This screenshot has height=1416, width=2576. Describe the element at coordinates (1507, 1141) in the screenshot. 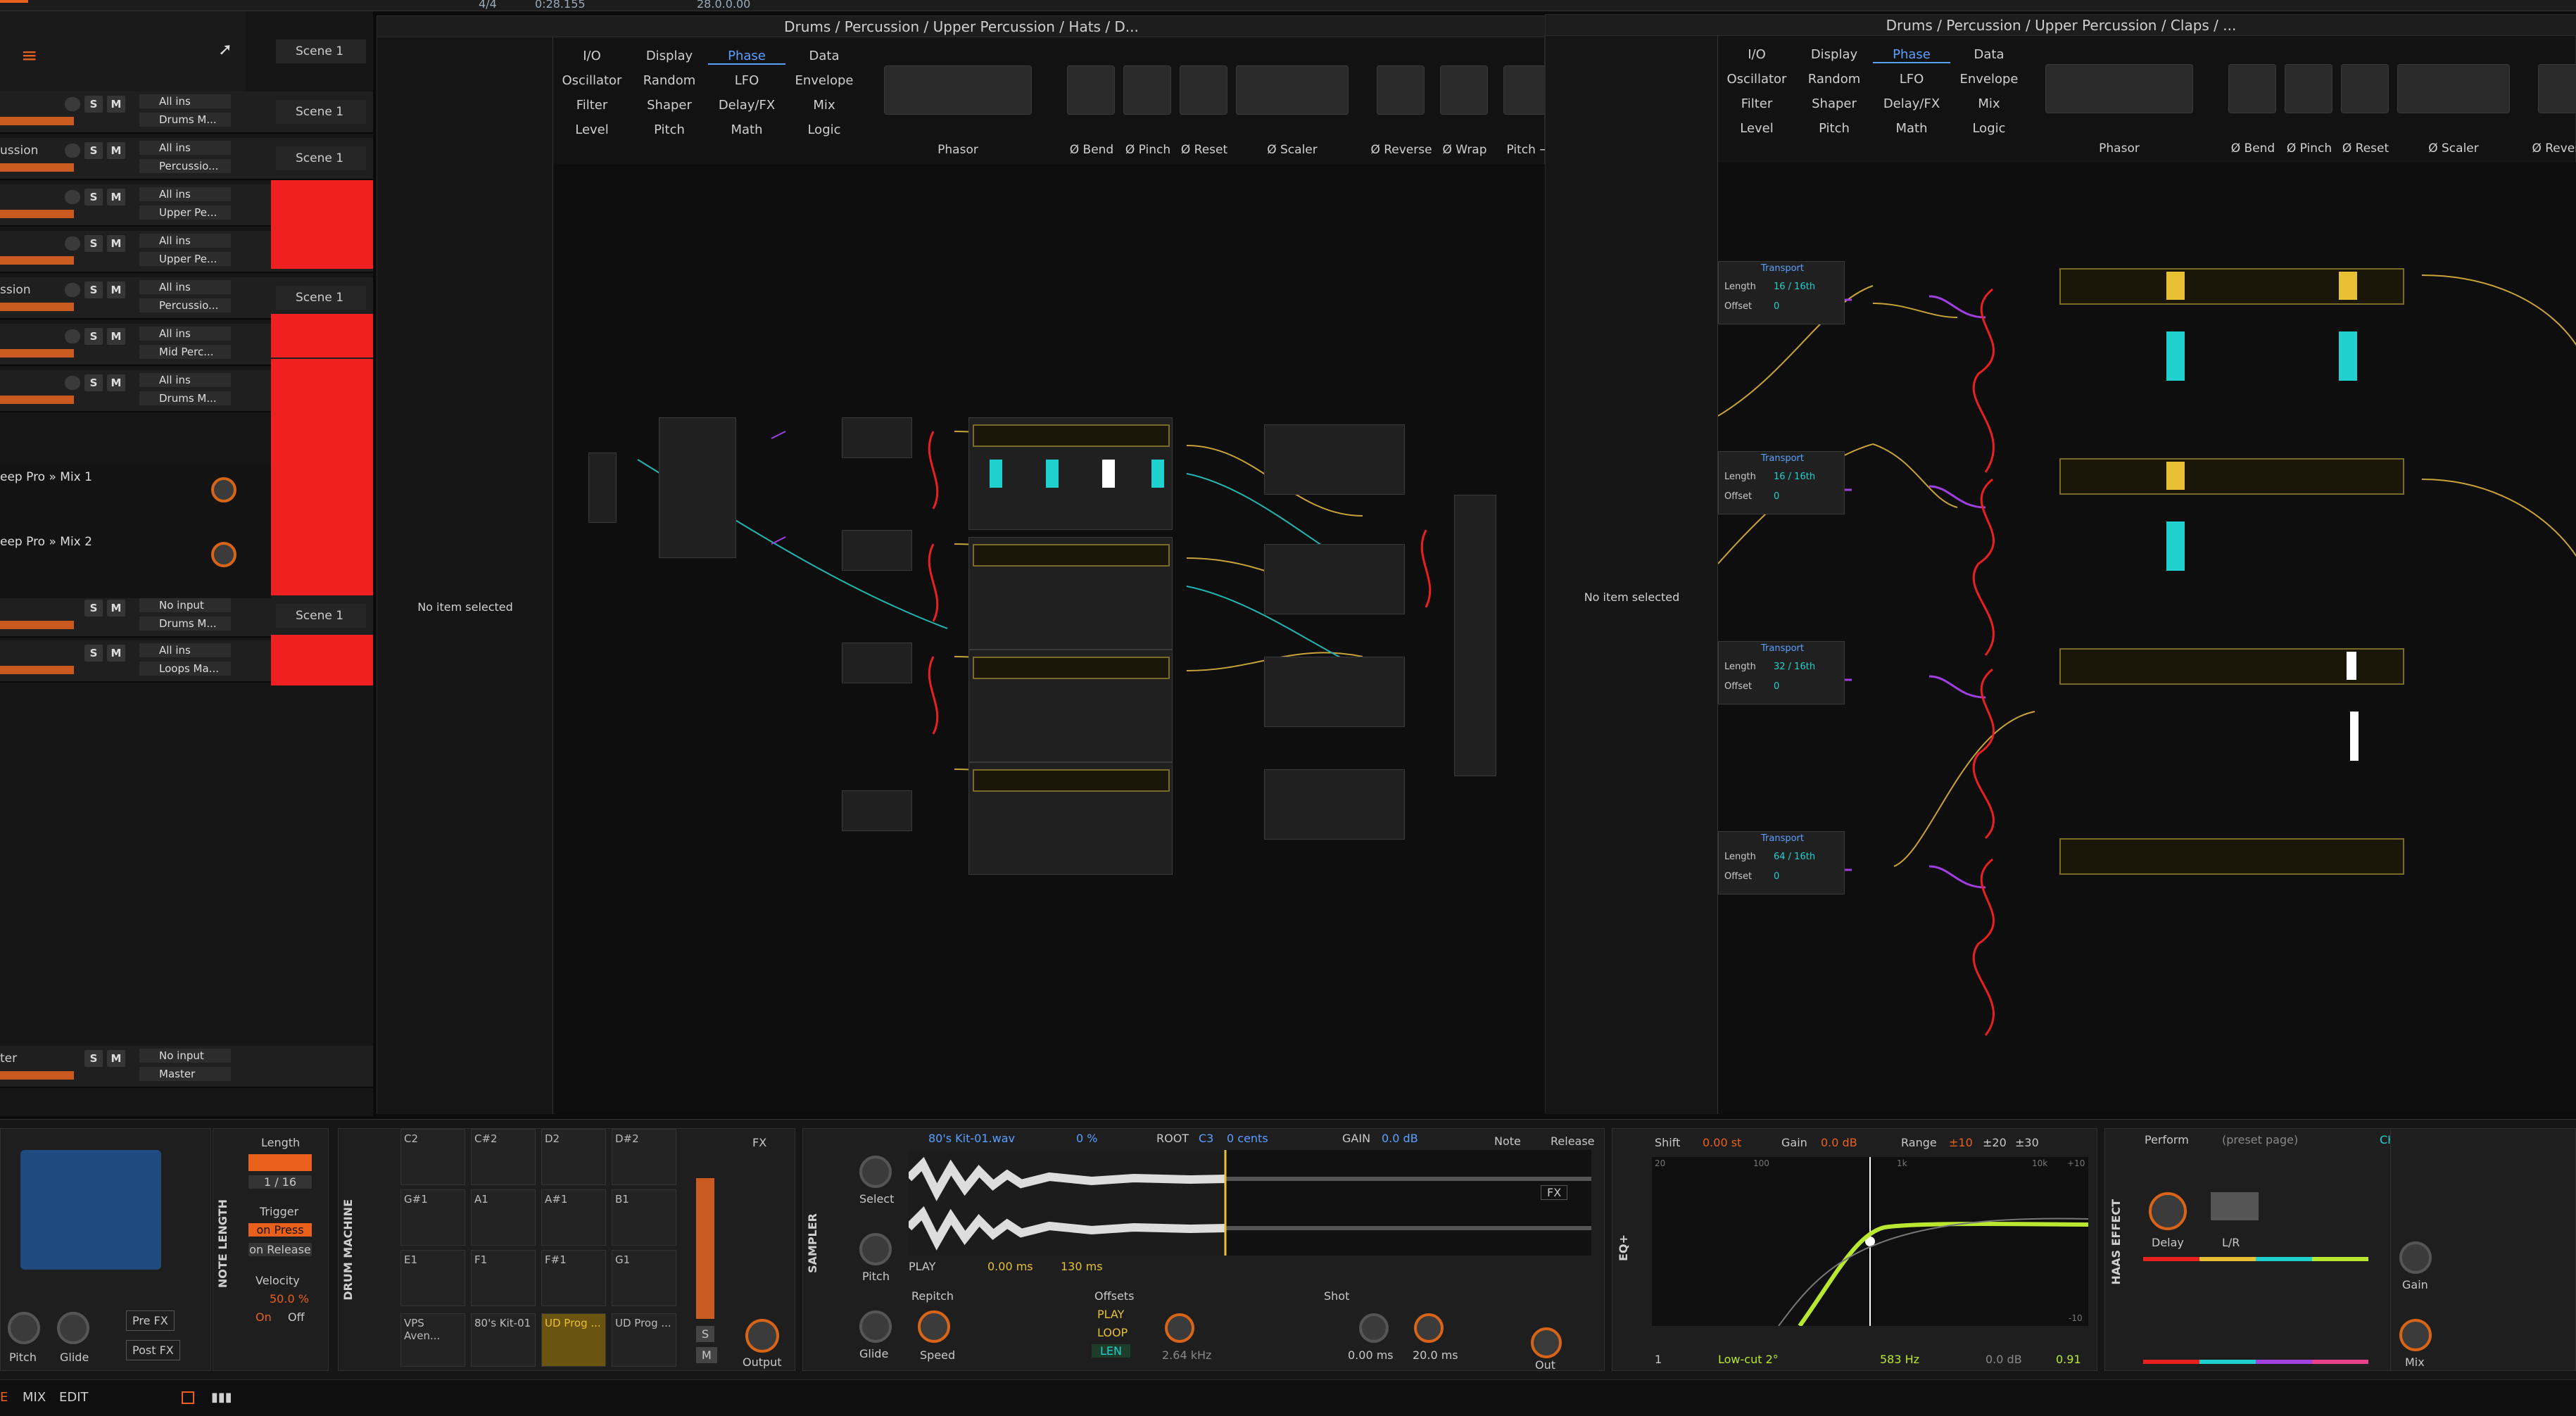

I see `note-tab: Note` at that location.